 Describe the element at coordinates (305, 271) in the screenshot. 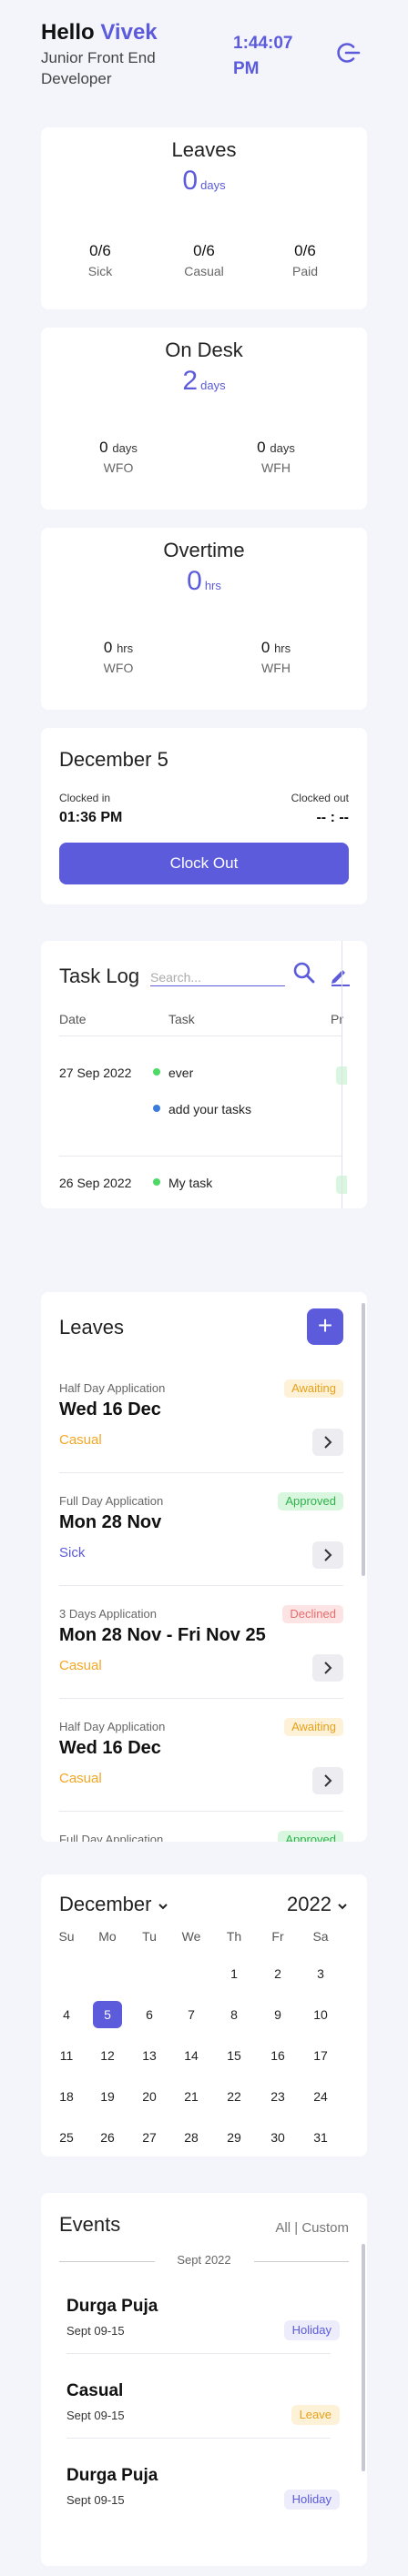

I see `leave-stat-label: Paid` at that location.